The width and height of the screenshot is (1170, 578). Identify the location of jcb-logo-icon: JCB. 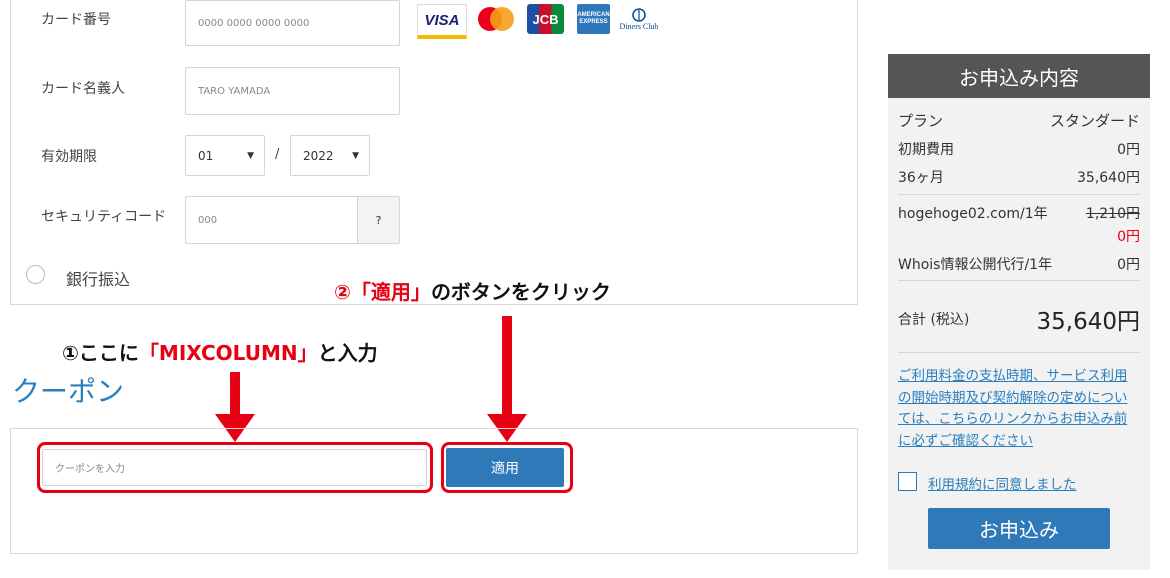
(545, 19).